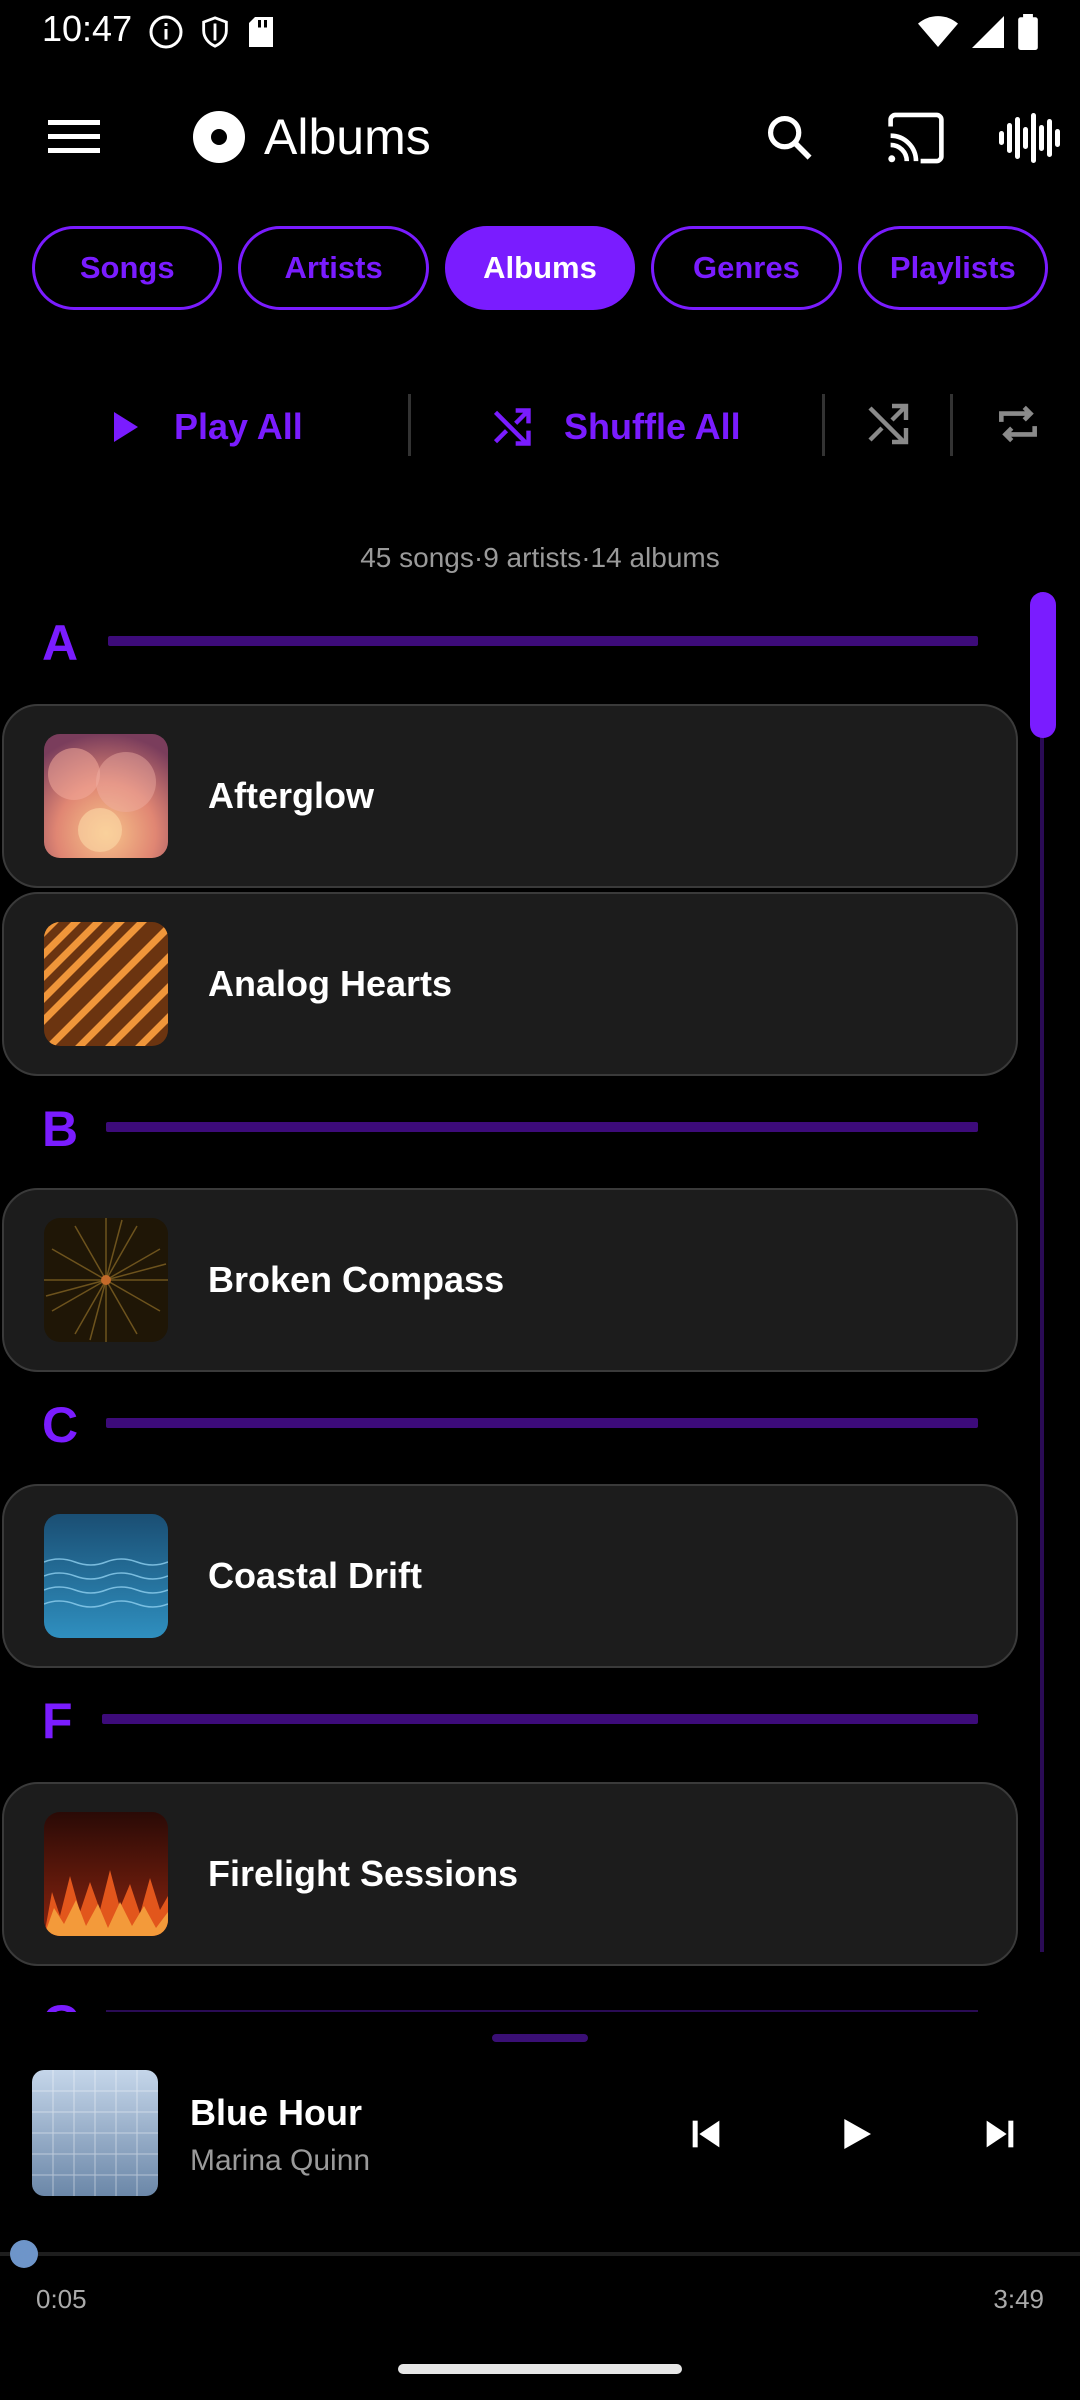  What do you see at coordinates (106, 1576) in the screenshot?
I see `album-art-coastal-drift` at bounding box center [106, 1576].